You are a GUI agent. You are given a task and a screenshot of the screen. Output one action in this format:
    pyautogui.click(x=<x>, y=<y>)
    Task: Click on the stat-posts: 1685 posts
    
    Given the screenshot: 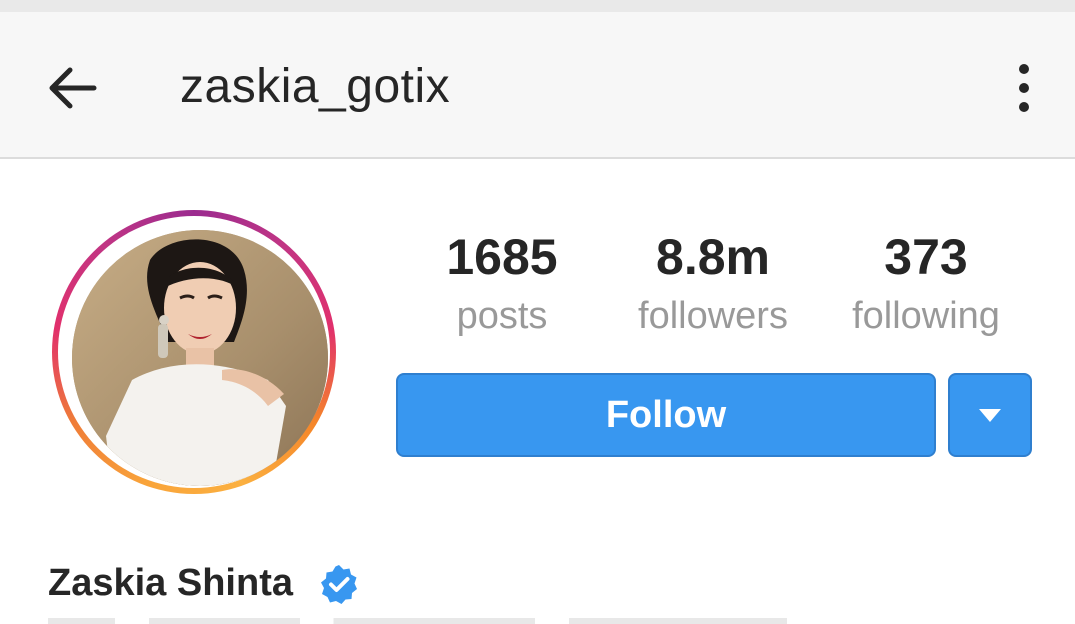 What is the action you would take?
    pyautogui.click(x=502, y=283)
    